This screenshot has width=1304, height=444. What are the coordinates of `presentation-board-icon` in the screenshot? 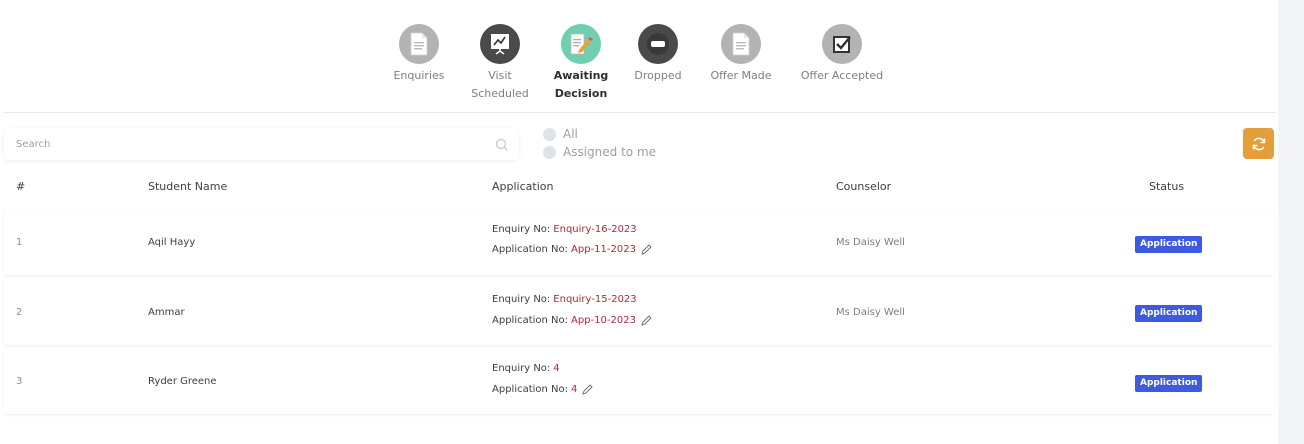 It's located at (500, 44).